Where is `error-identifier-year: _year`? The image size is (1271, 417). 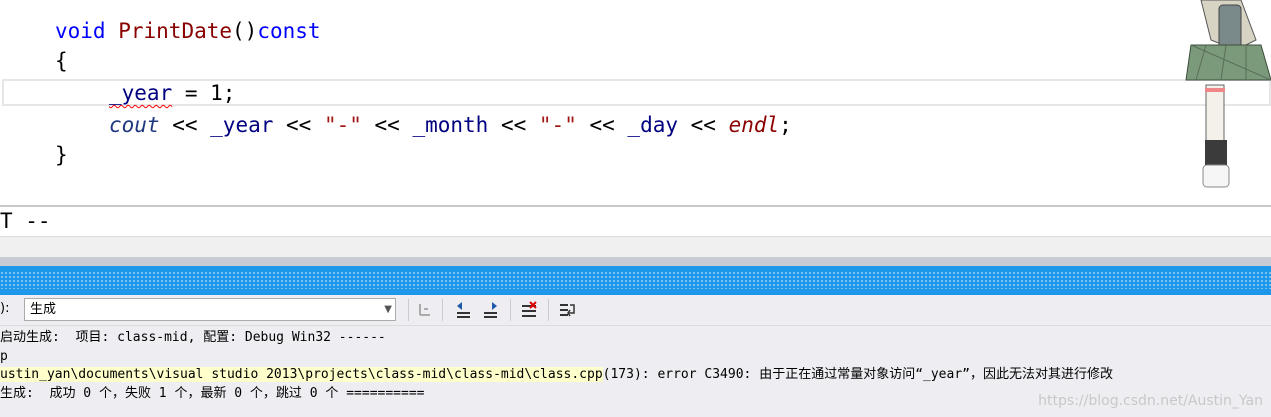 error-identifier-year: _year is located at coordinates (141, 93).